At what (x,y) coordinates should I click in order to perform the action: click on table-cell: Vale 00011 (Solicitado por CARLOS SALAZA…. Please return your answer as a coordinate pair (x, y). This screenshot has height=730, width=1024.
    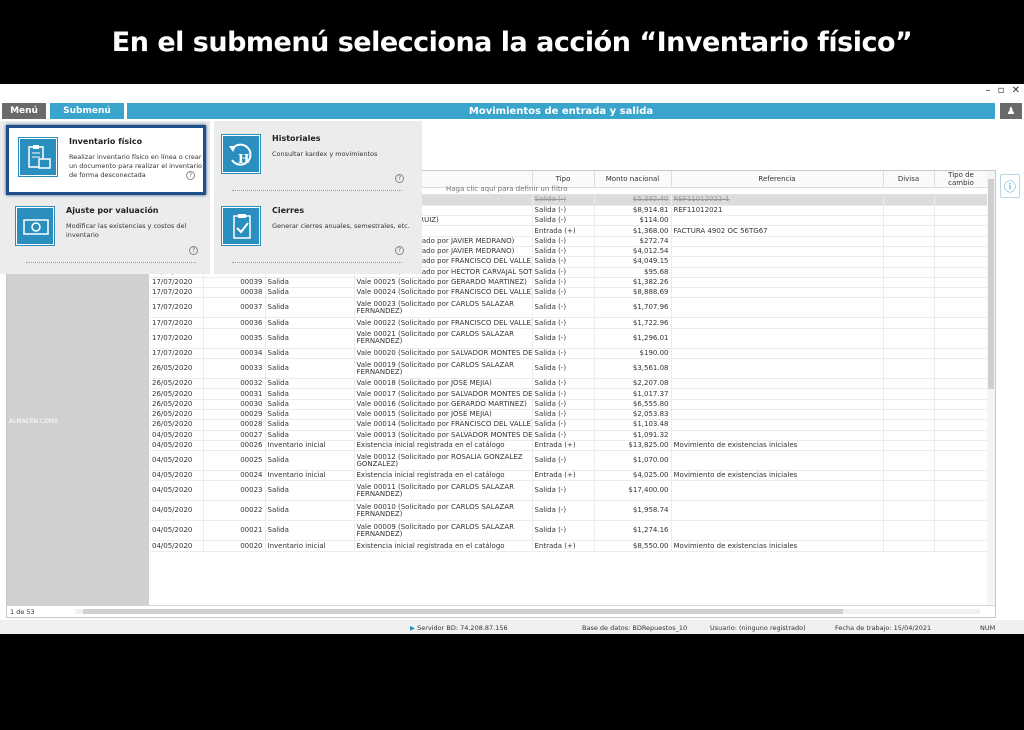
    Looking at the image, I should click on (443, 491).